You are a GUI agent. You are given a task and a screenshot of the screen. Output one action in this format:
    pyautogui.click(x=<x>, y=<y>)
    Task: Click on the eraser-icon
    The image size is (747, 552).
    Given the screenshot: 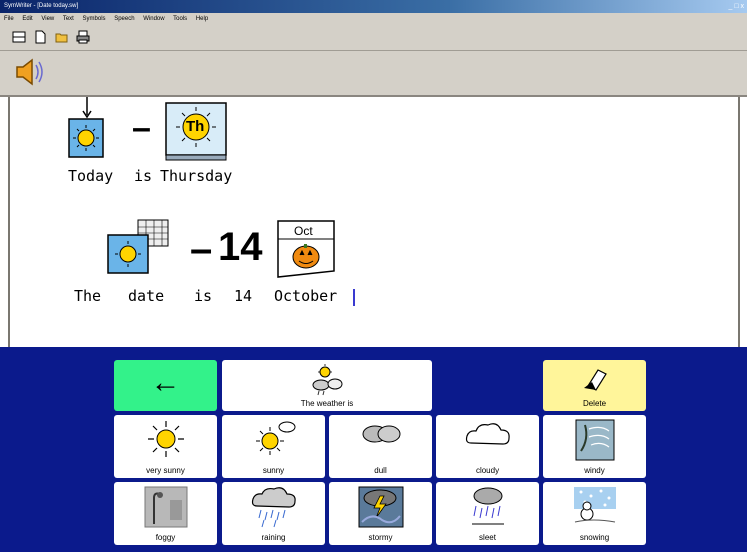 What is the action you would take?
    pyautogui.click(x=595, y=380)
    